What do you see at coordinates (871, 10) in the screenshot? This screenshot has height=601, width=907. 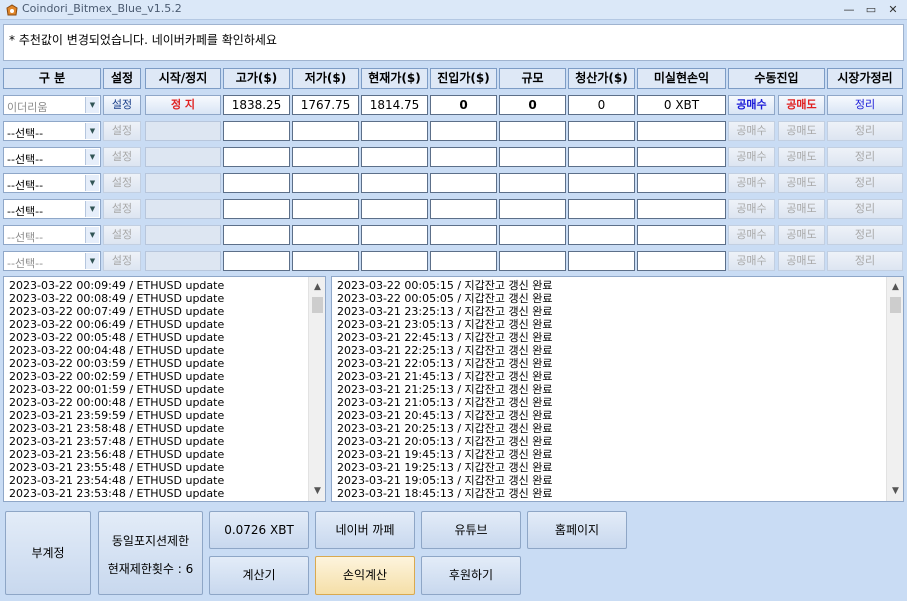 I see `maximize-button: ▭` at bounding box center [871, 10].